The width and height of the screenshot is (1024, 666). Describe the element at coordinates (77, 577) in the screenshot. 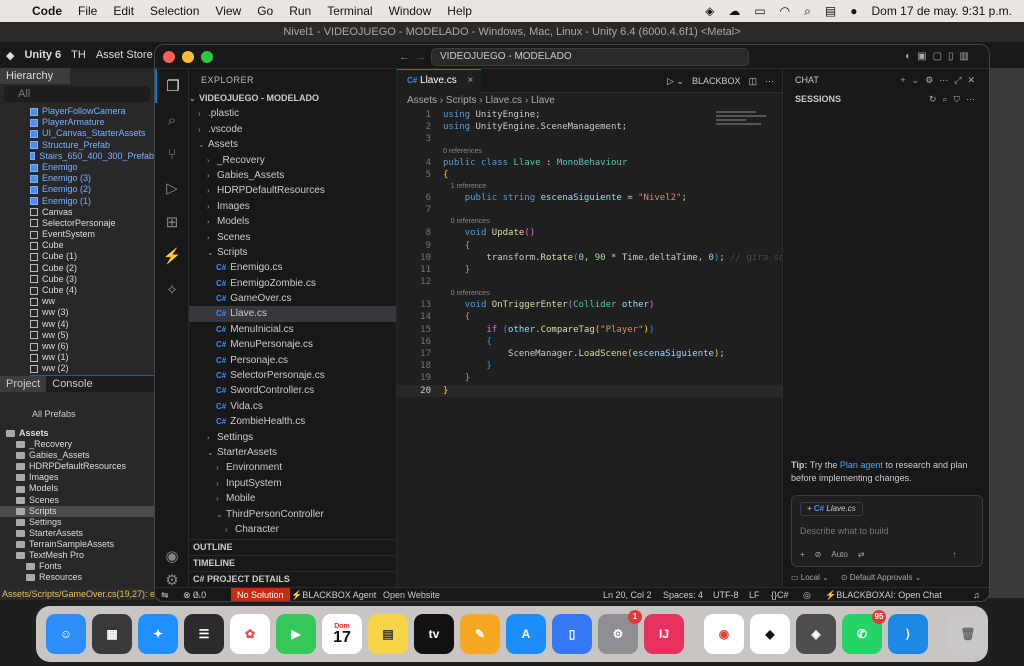

I see `project-folder: Resources` at that location.